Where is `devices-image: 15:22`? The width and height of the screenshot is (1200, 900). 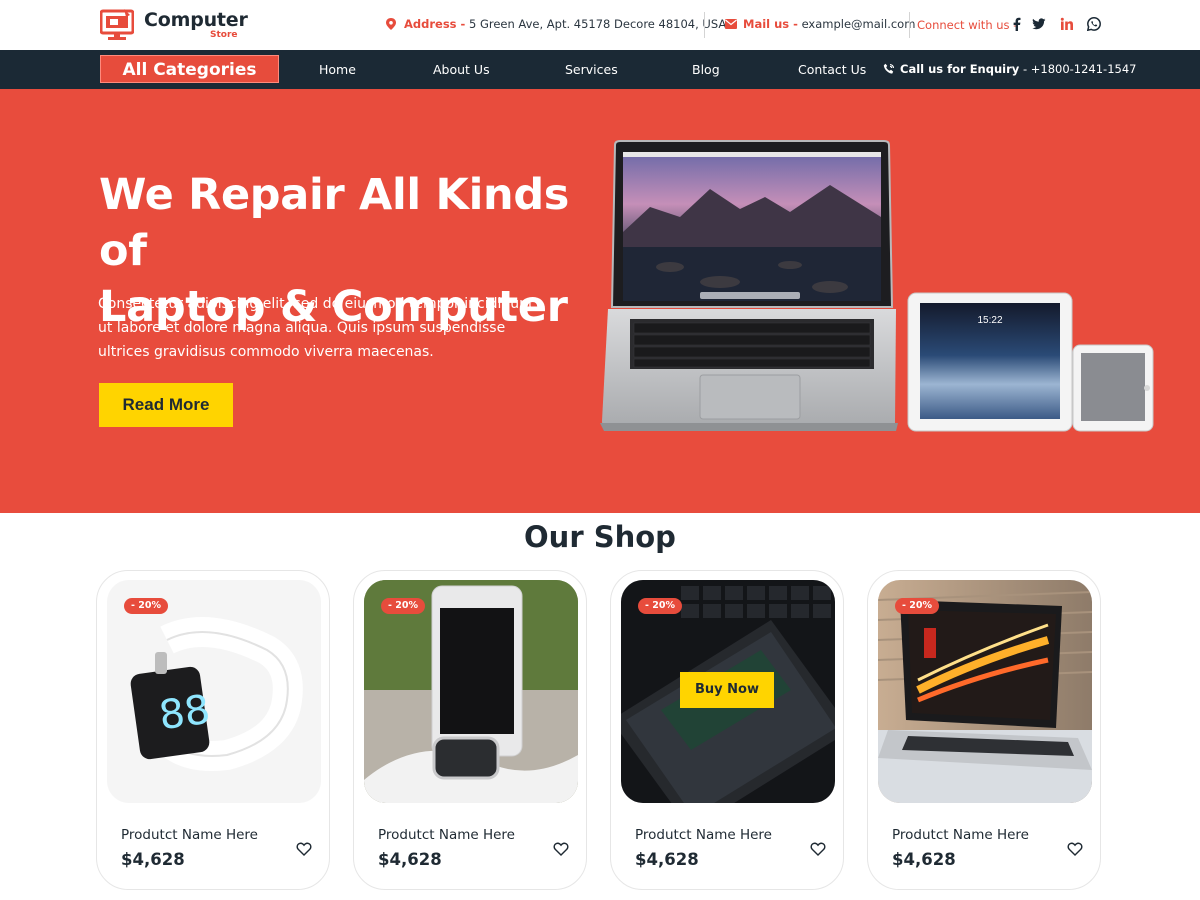 devices-image: 15:22 is located at coordinates (877, 286).